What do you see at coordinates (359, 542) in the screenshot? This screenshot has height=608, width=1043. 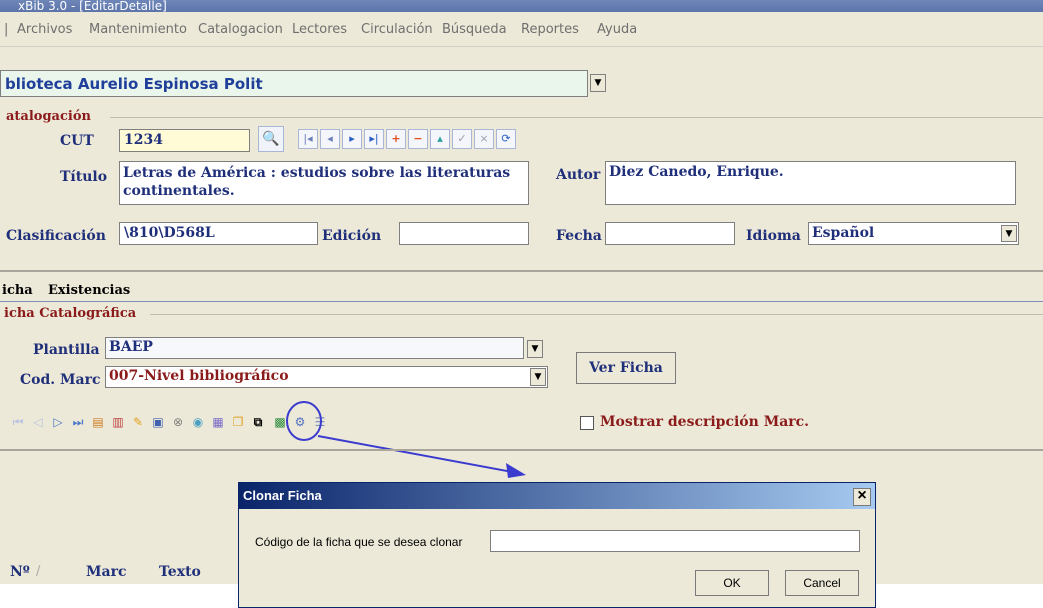 I see `dialog-prompt: Código de la ficha que se desea clonar` at bounding box center [359, 542].